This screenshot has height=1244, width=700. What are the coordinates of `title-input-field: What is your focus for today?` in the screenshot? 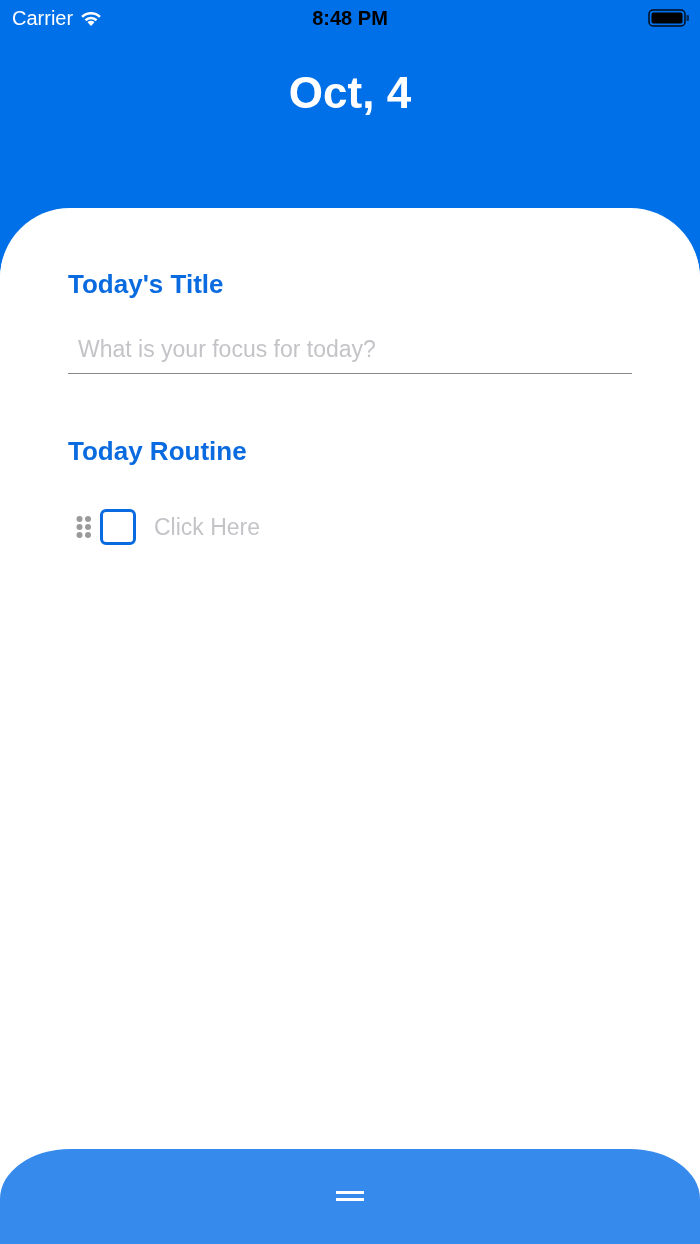 It's located at (350, 352).